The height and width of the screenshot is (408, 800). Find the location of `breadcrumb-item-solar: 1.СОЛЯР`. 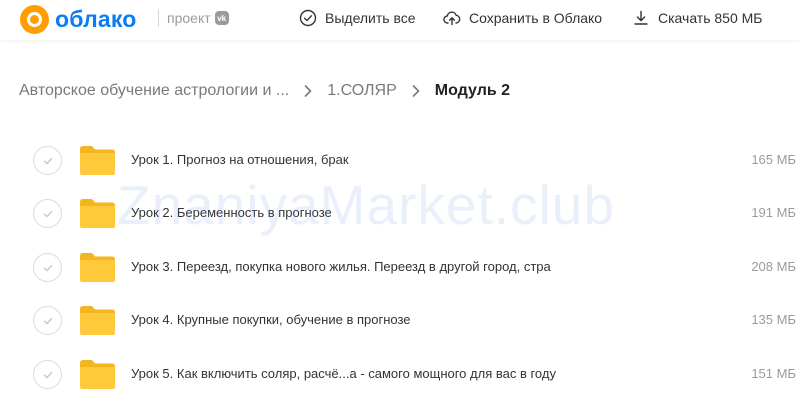

breadcrumb-item-solar: 1.СОЛЯР is located at coordinates (362, 91).